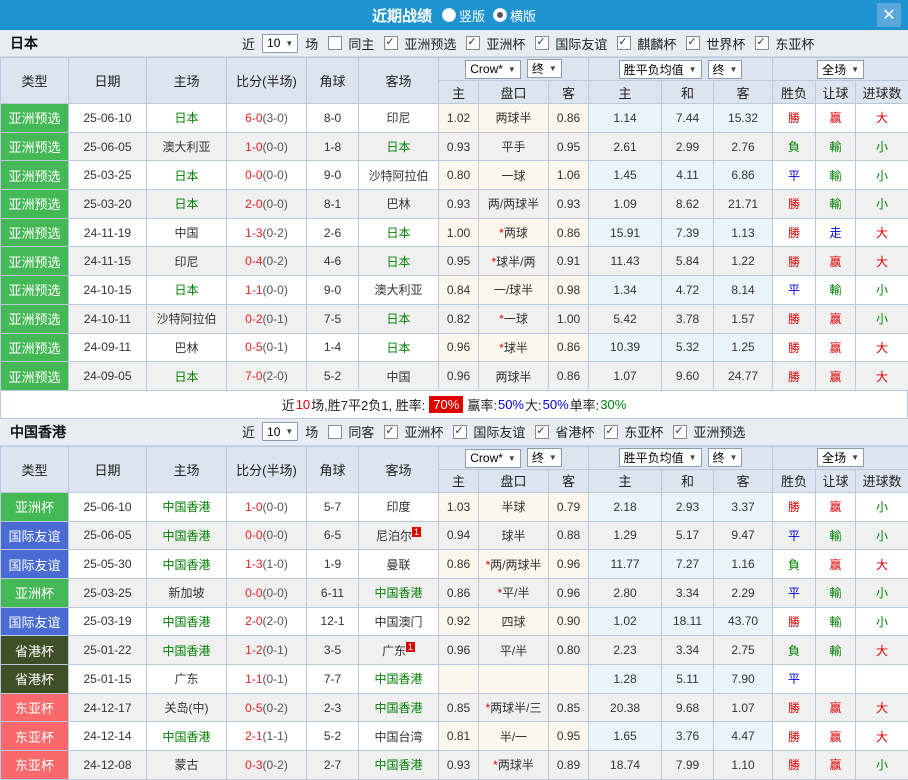  What do you see at coordinates (515, 593) in the screenshot?
I see `handicap-text: 平/半` at bounding box center [515, 593].